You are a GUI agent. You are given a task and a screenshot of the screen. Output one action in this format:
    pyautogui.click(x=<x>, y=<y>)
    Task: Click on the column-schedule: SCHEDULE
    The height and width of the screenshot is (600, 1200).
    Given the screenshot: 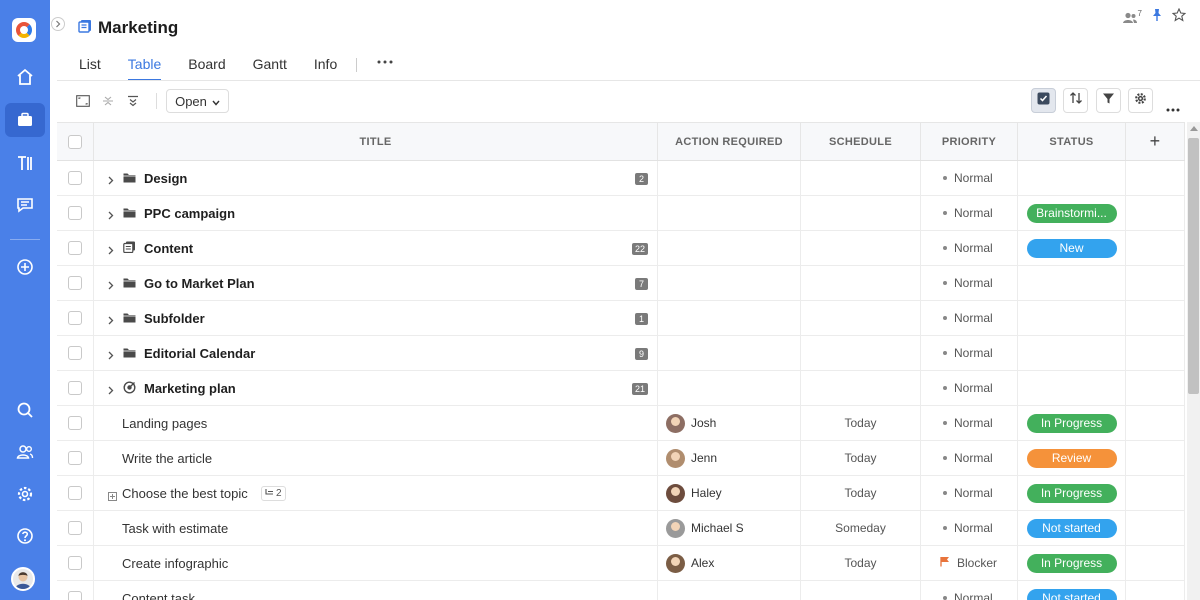 What is the action you would take?
    pyautogui.click(x=861, y=141)
    